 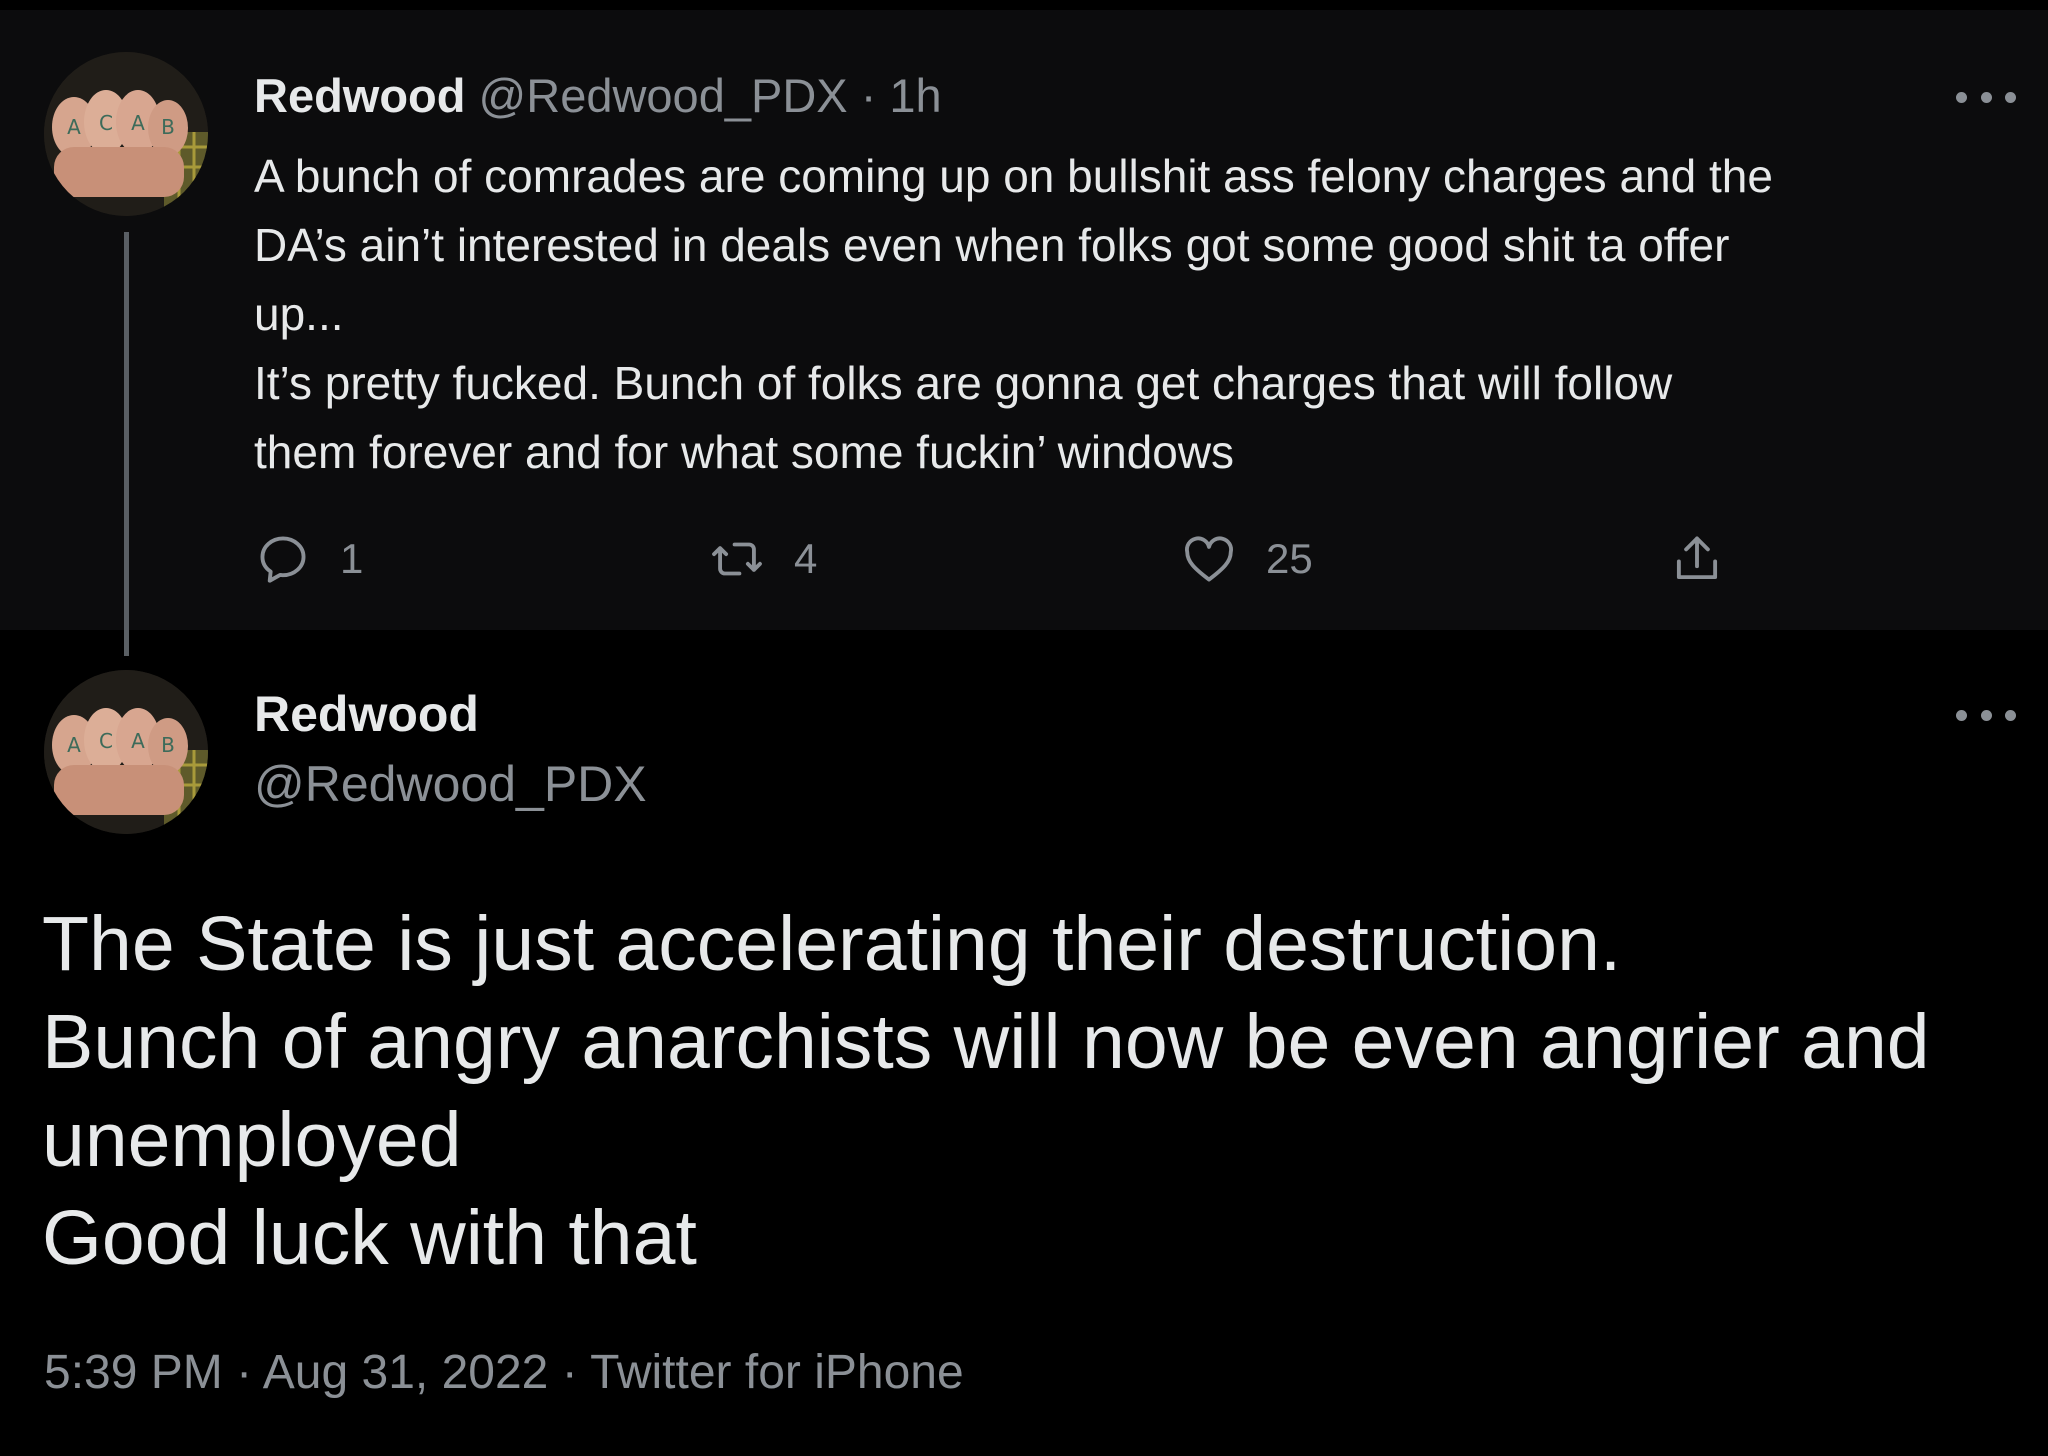 What do you see at coordinates (126, 444) in the screenshot?
I see `thread-connector-line` at bounding box center [126, 444].